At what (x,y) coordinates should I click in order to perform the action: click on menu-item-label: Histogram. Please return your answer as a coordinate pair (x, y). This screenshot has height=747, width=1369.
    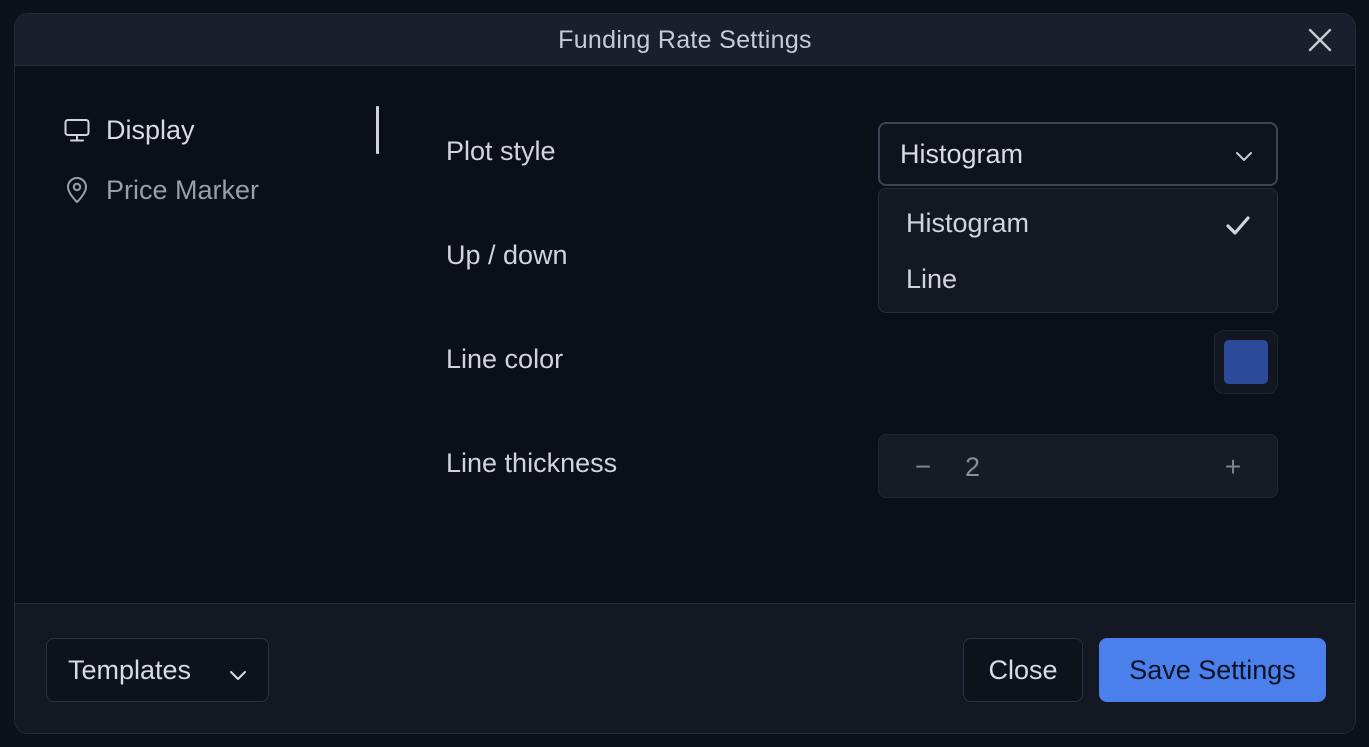
    Looking at the image, I should click on (968, 222).